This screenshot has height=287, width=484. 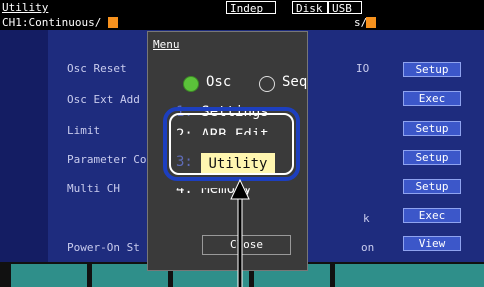 What do you see at coordinates (240, 232) in the screenshot?
I see `callout-arrow-icon` at bounding box center [240, 232].